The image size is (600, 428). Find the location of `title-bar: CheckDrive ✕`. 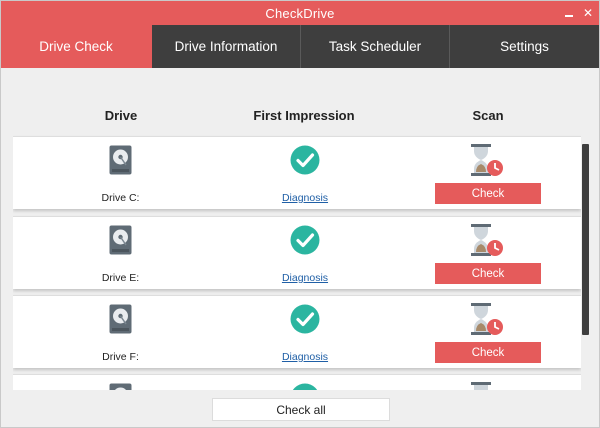

title-bar: CheckDrive ✕ is located at coordinates (300, 13).